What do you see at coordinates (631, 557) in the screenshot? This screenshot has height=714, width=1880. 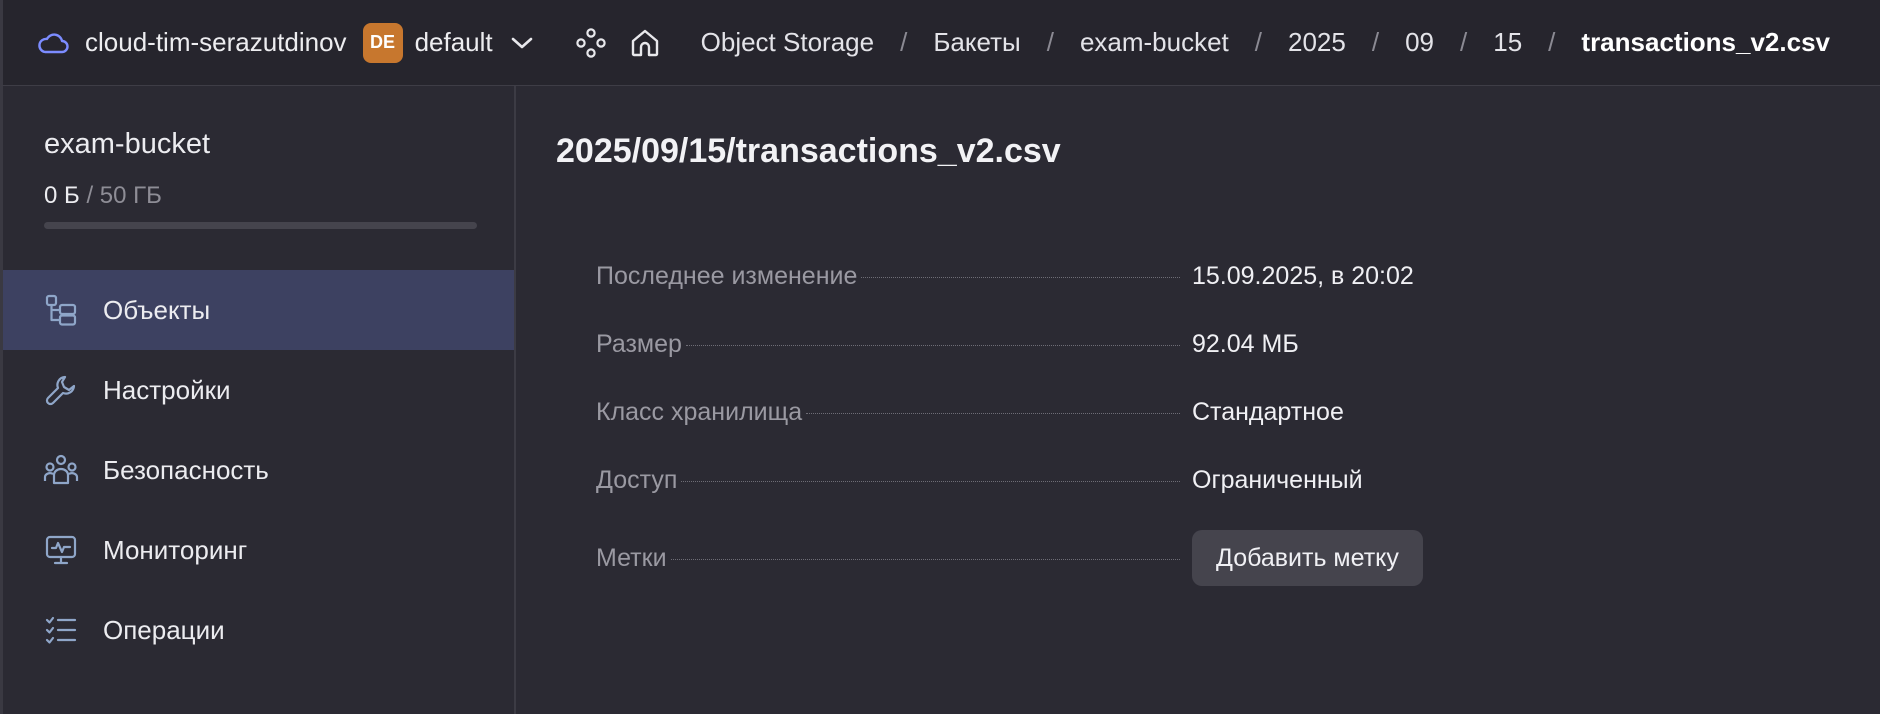 I see `property-label: Метки` at bounding box center [631, 557].